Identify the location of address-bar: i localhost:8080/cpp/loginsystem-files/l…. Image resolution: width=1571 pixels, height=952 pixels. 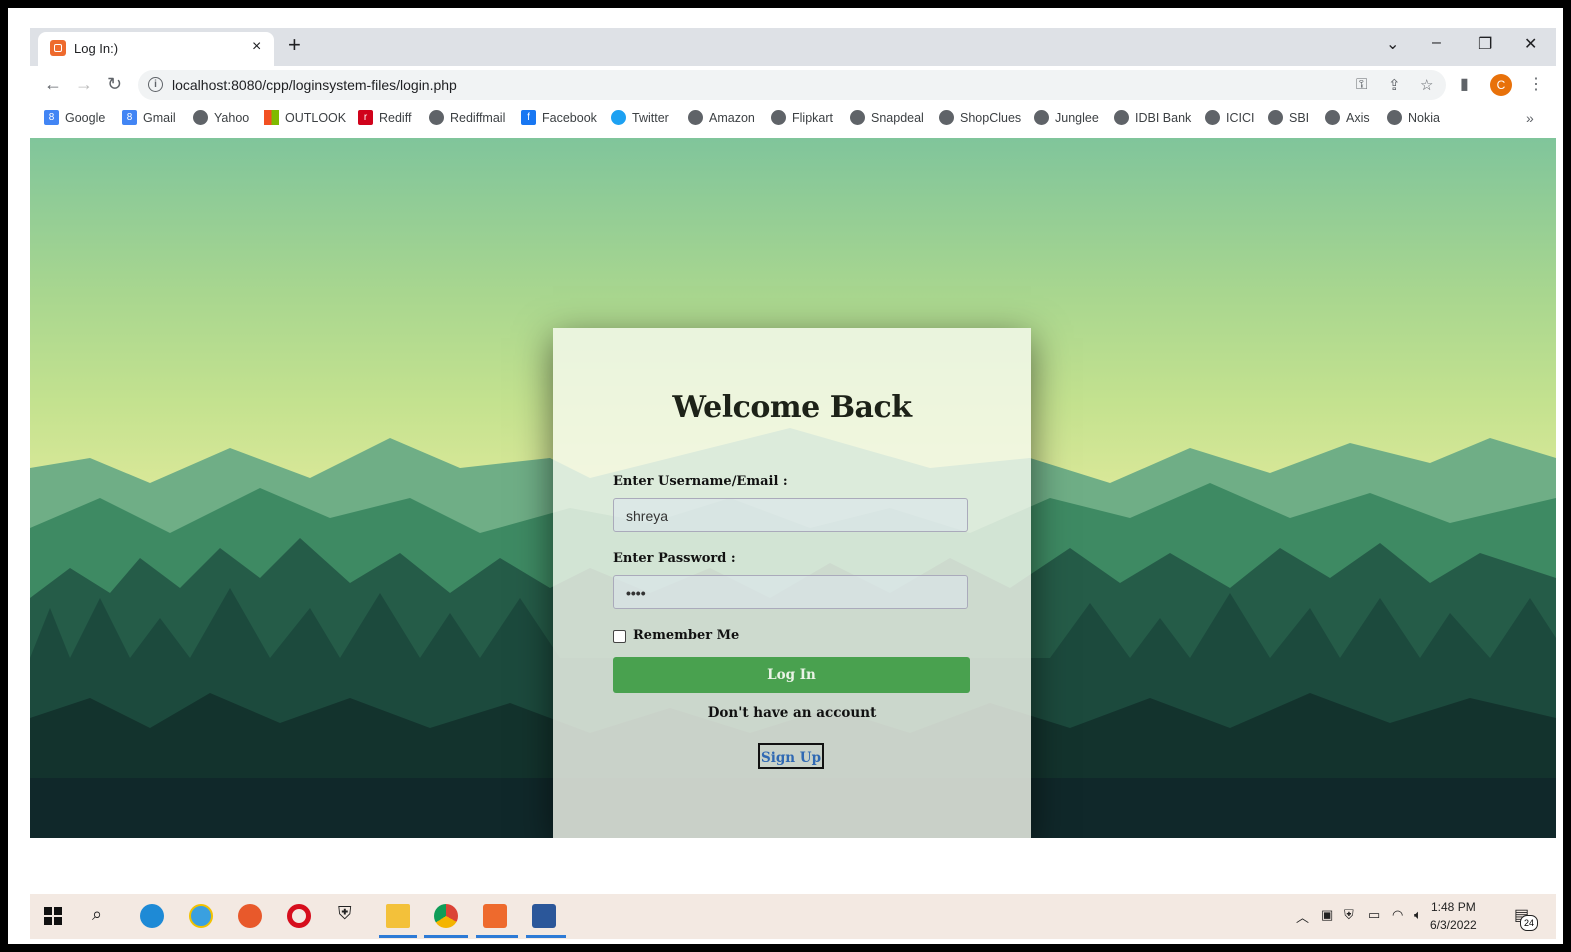
(792, 85).